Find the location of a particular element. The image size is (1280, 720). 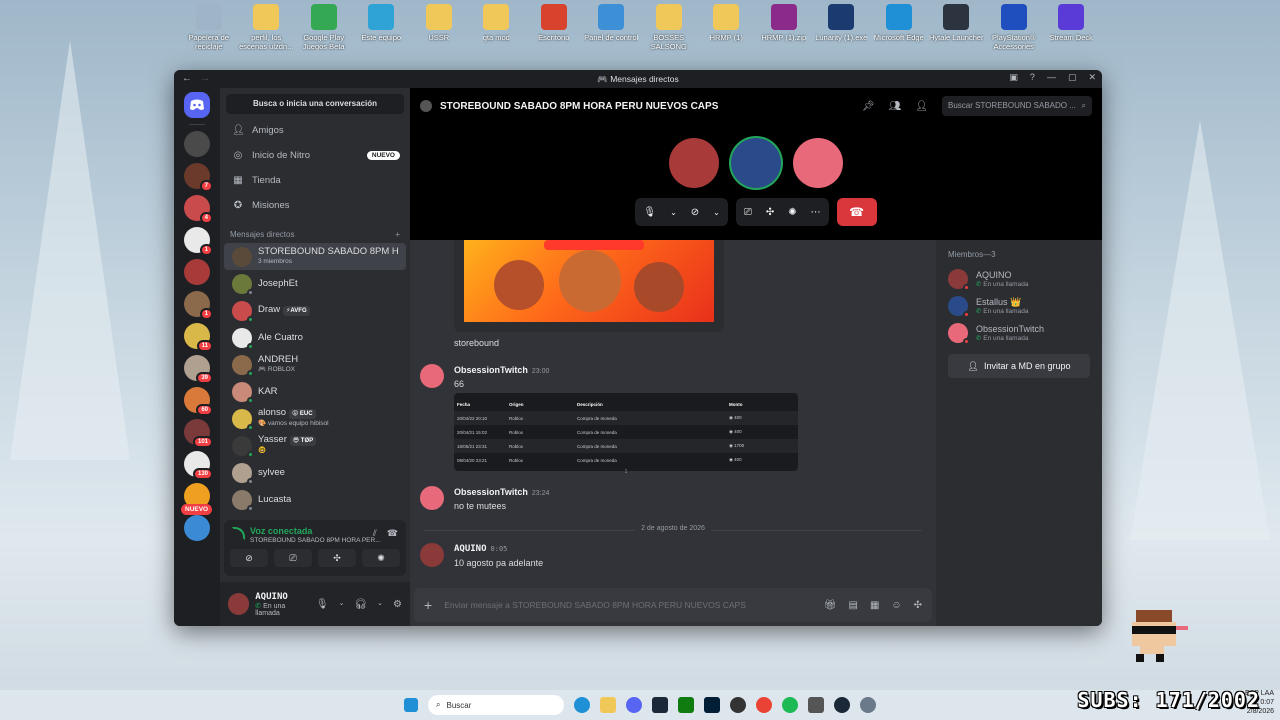

steam-alt-icon is located at coordinates (842, 705).